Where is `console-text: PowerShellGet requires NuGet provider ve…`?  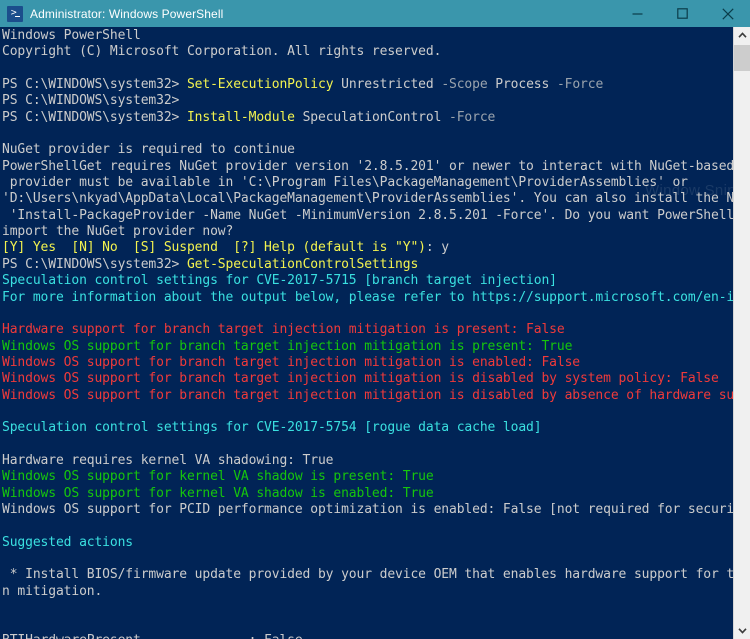
console-text: PowerShellGet requires NuGet provider ve… is located at coordinates (367, 166).